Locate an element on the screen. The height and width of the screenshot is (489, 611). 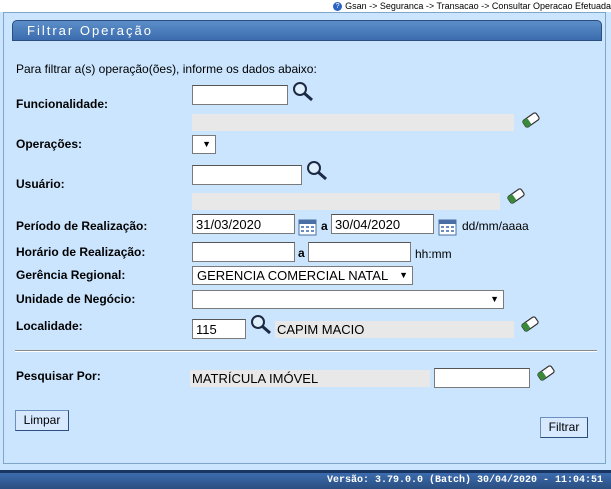
label-gerencia: Gerência Regional: is located at coordinates (71, 275).